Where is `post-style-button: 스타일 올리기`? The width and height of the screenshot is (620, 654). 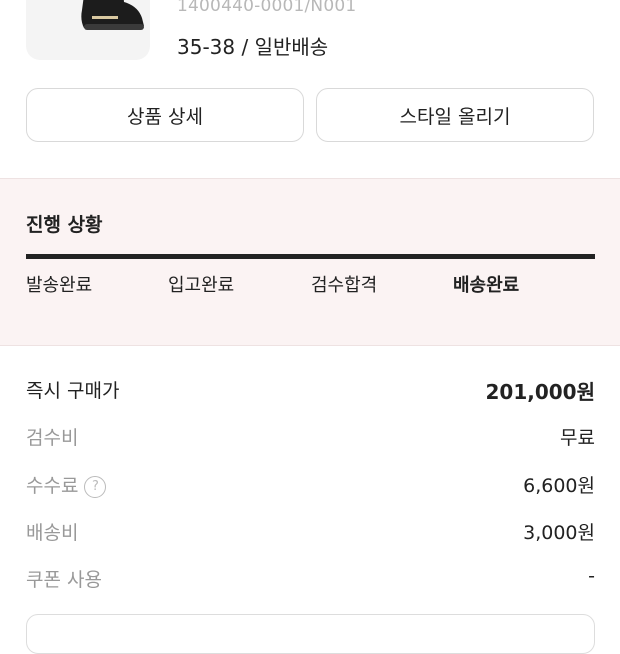
post-style-button: 스타일 올리기 is located at coordinates (455, 115).